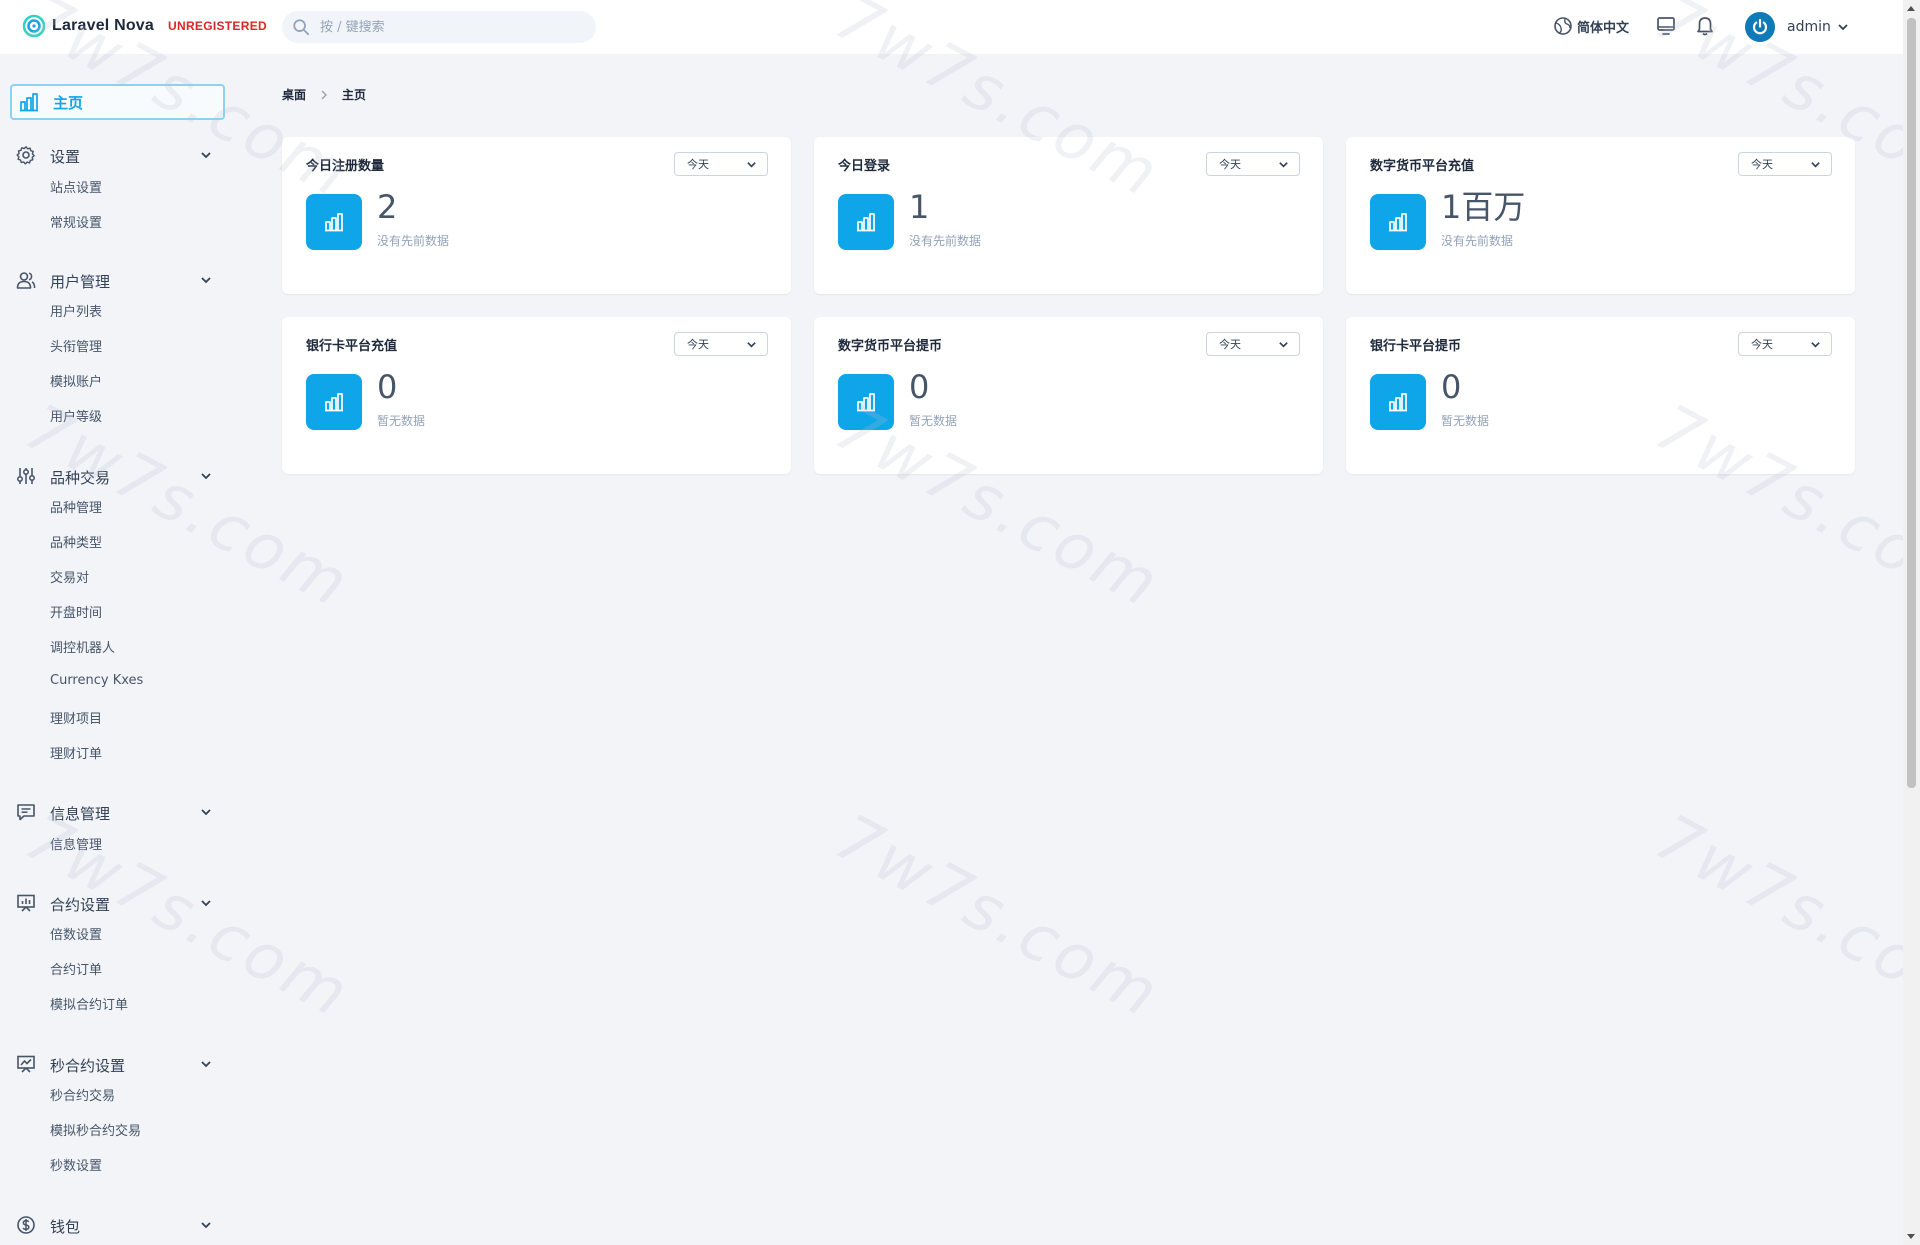 This screenshot has height=1245, width=1920. I want to click on group-label: 信息管理, so click(80, 814).